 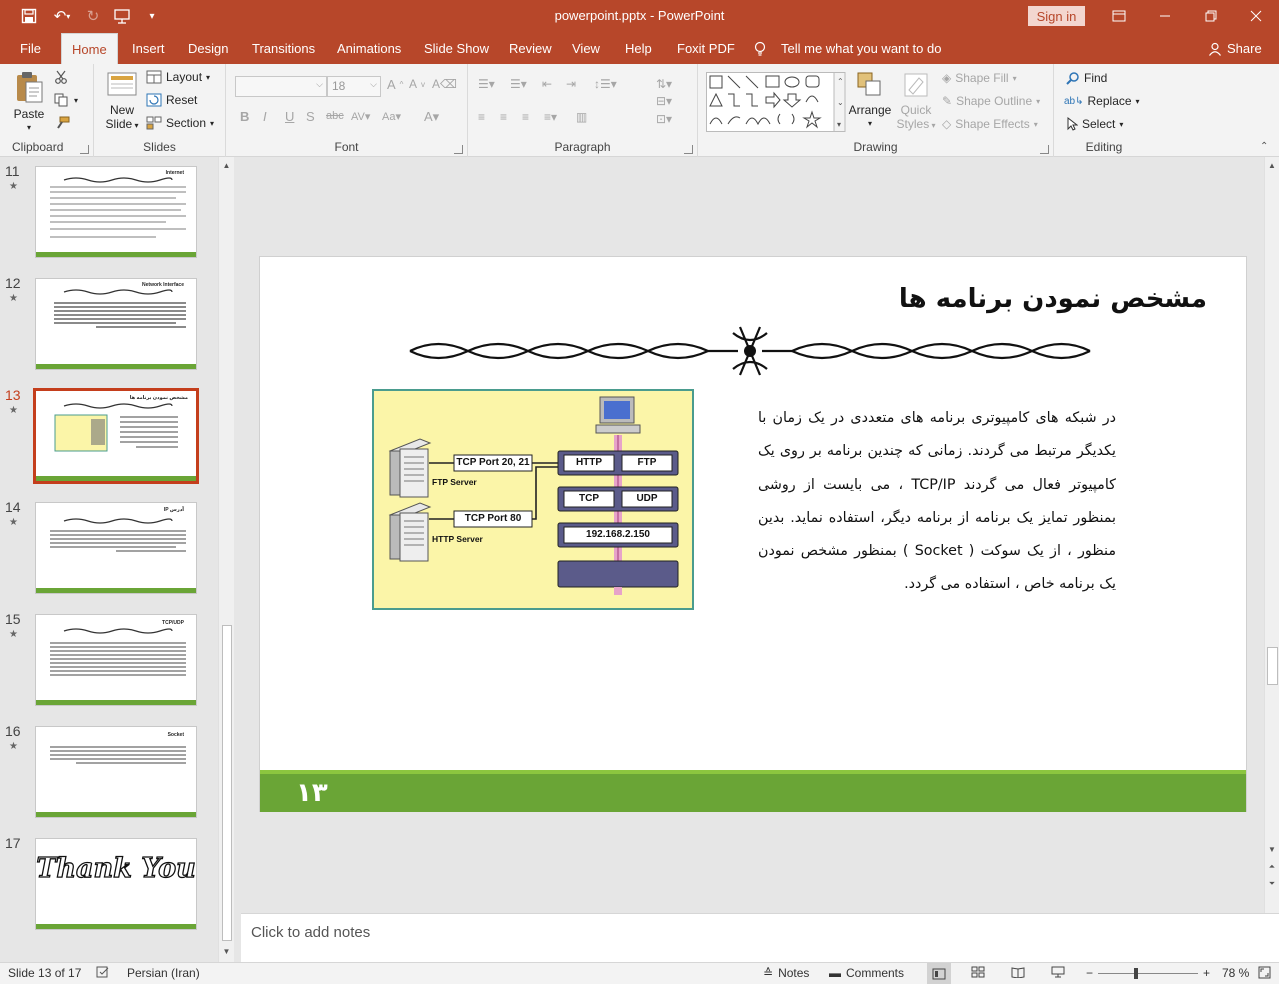 I want to click on font-size-combo: 18 ⌵, so click(x=354, y=86).